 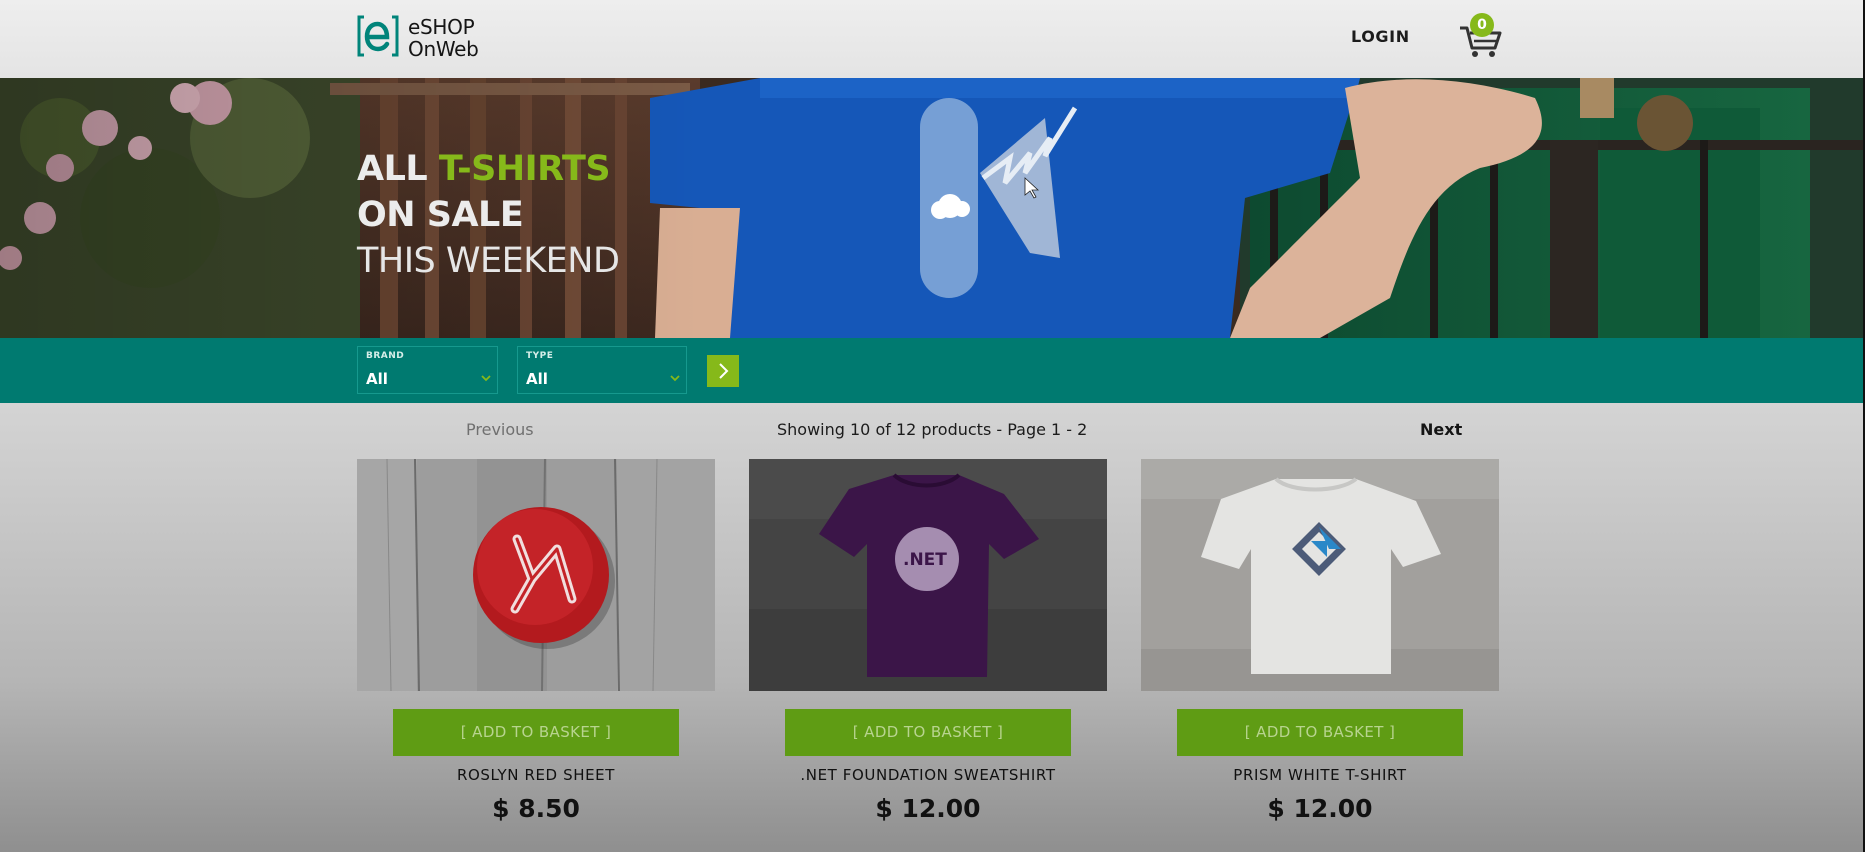 I want to click on type-select-label: TYPE, so click(x=540, y=356).